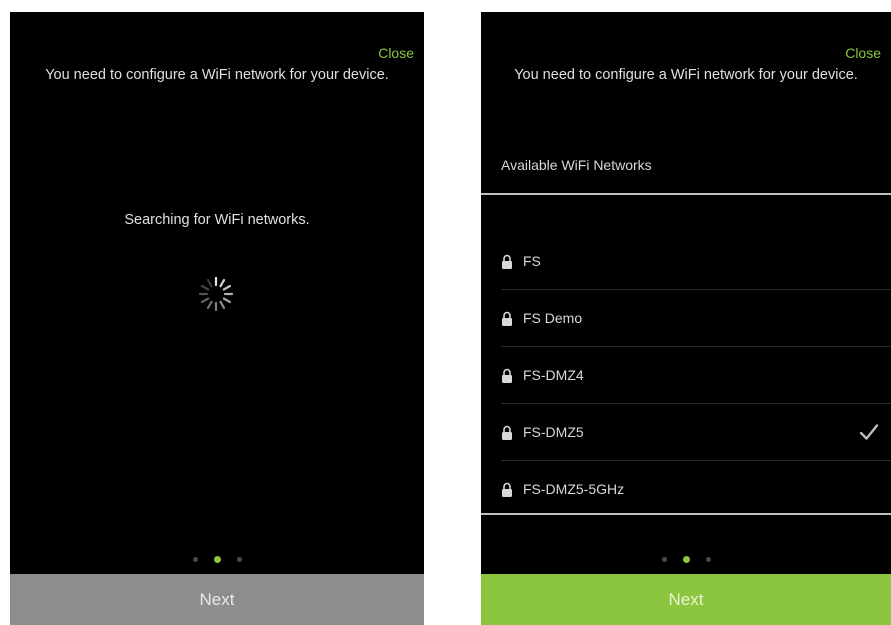  I want to click on loading-spinner-icon, so click(216, 294).